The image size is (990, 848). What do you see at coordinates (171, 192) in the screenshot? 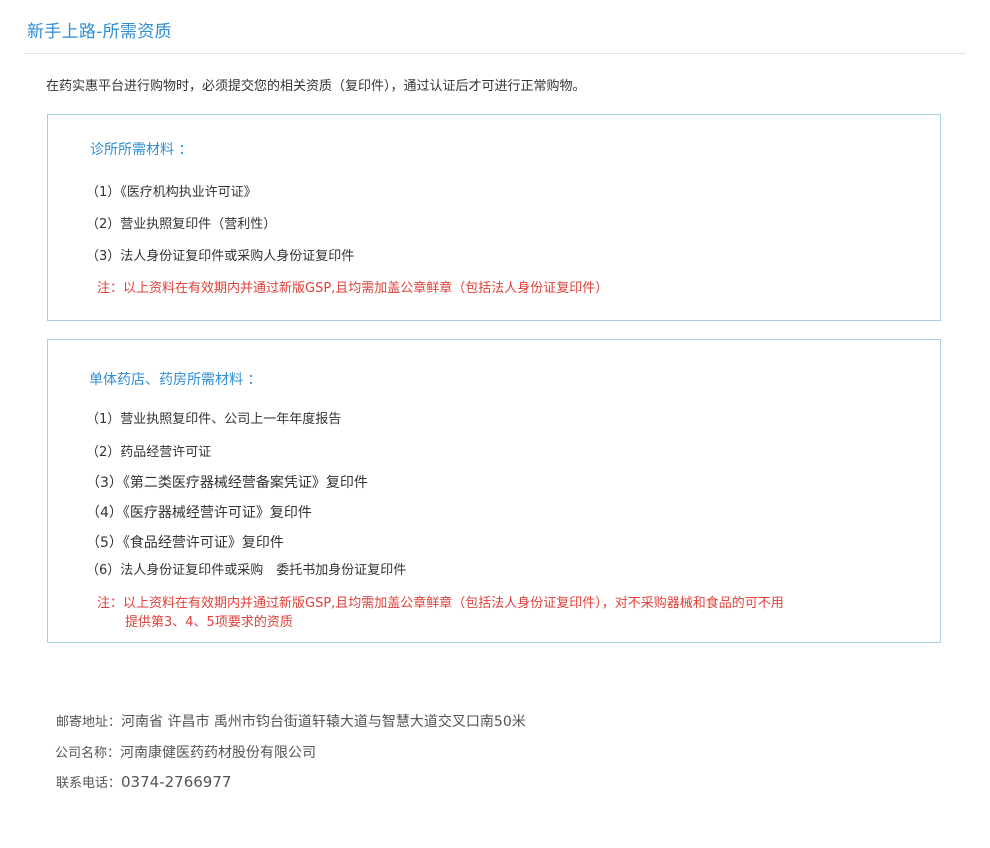
I see `clinic-item-1: （1）《医疗机构执业许可证》` at bounding box center [171, 192].